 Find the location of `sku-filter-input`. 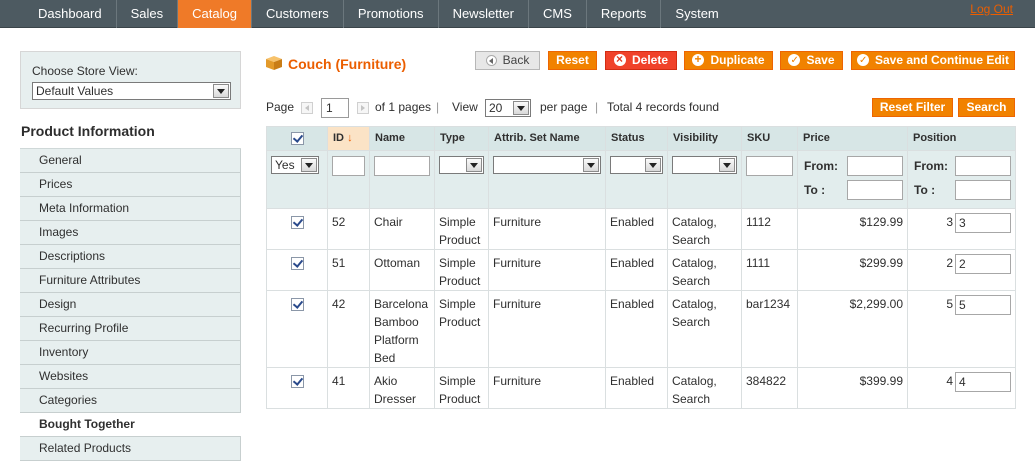

sku-filter-input is located at coordinates (769, 166).